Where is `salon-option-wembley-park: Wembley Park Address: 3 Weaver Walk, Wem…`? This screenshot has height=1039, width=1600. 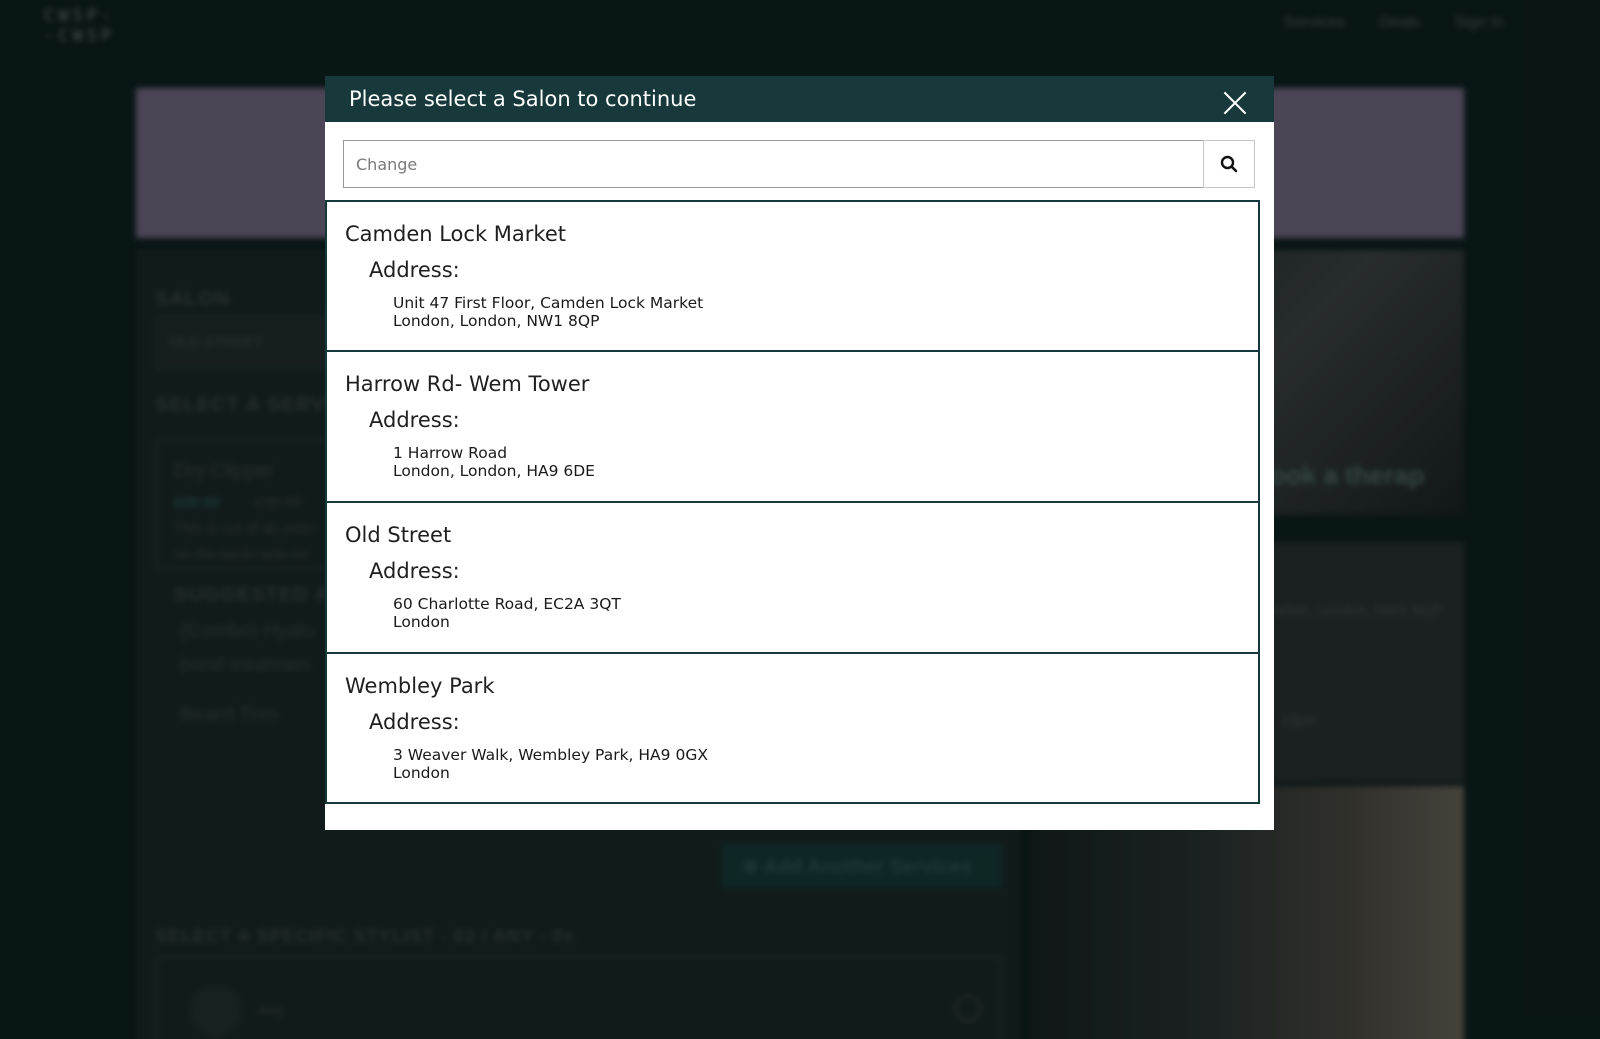 salon-option-wembley-park: Wembley Park Address: 3 Weaver Walk, Wem… is located at coordinates (792, 728).